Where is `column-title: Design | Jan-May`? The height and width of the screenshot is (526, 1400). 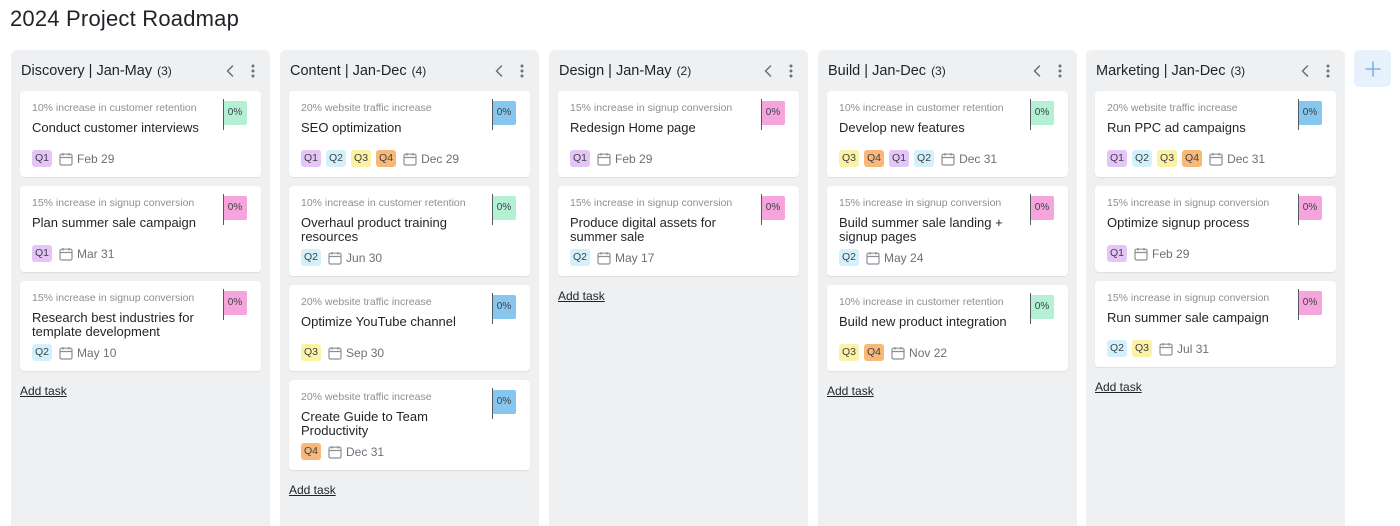
column-title: Design | Jan-May is located at coordinates (615, 71).